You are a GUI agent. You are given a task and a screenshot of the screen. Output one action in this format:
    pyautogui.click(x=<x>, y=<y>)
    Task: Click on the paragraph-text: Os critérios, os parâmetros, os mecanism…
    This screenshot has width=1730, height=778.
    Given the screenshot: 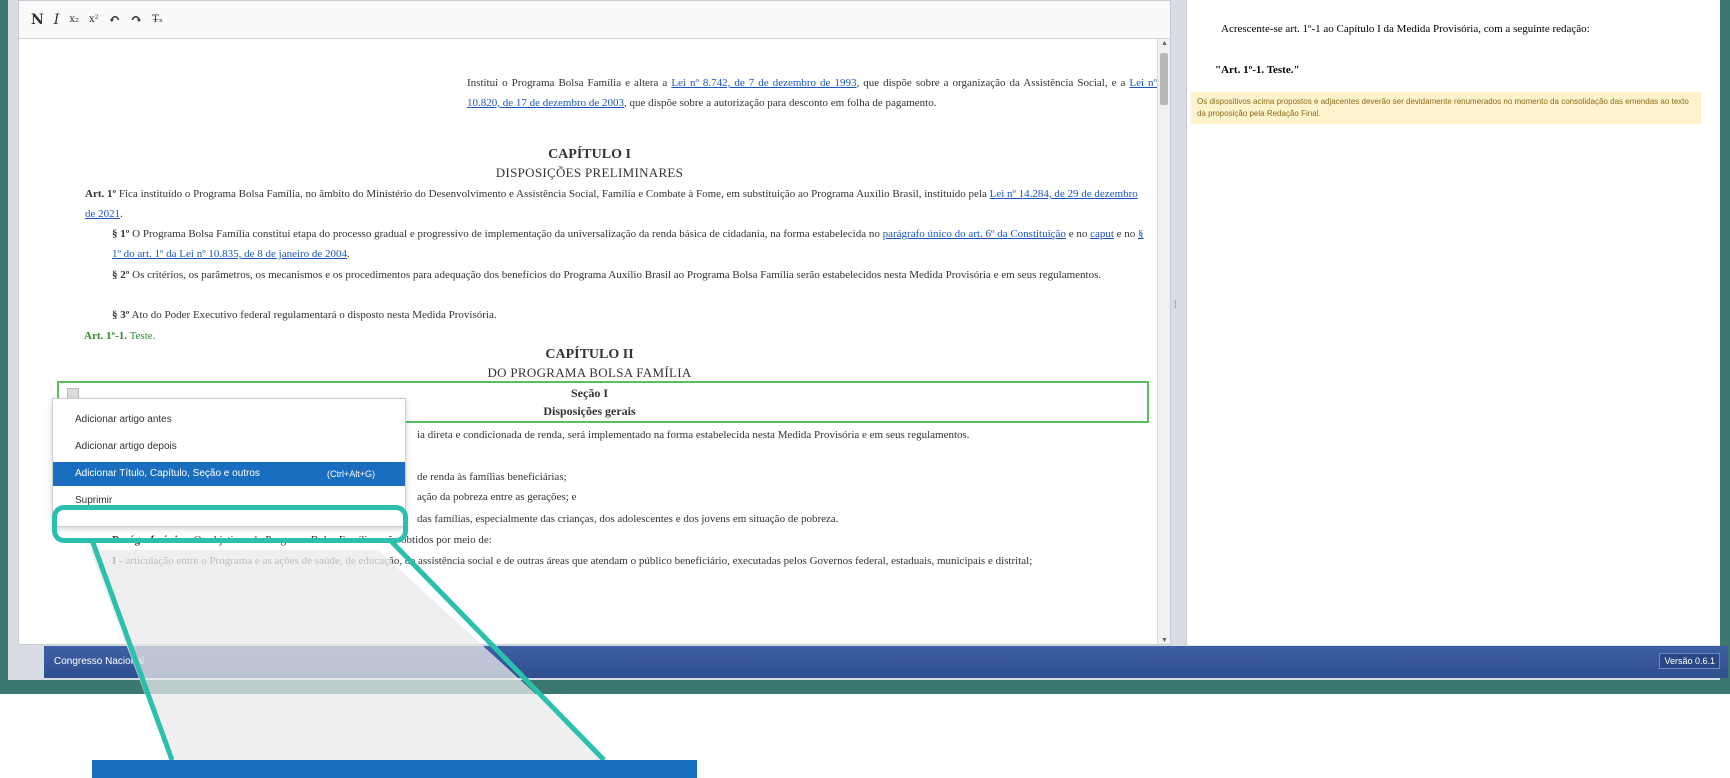 What is the action you would take?
    pyautogui.click(x=615, y=275)
    